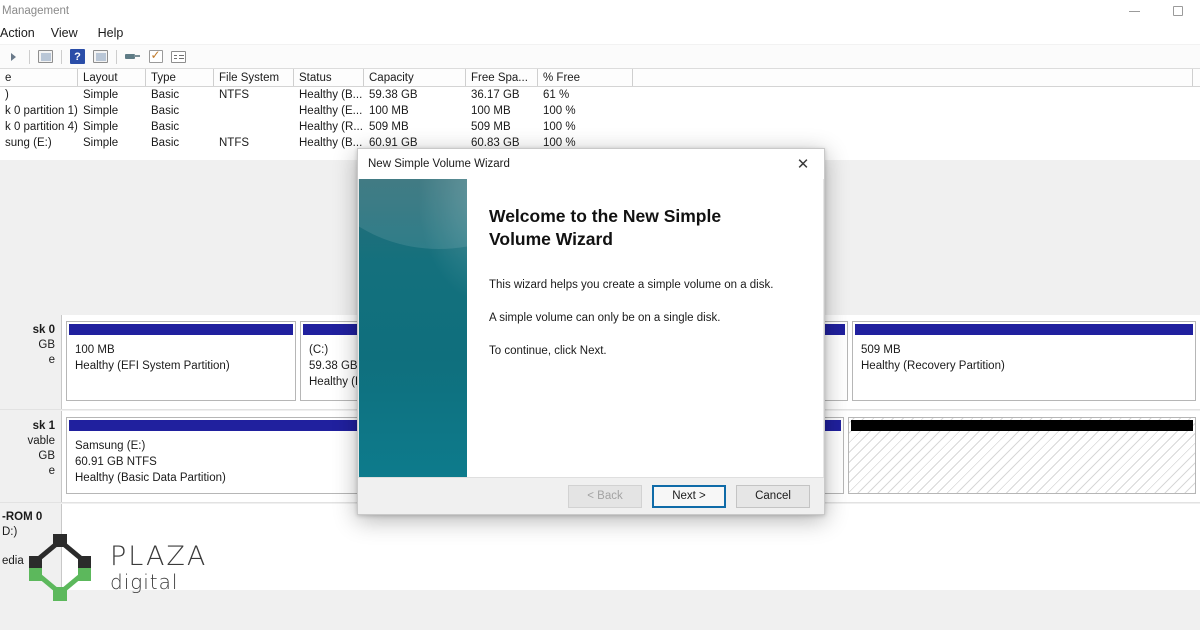  I want to click on cell-capacity: 509 MB, so click(389, 127).